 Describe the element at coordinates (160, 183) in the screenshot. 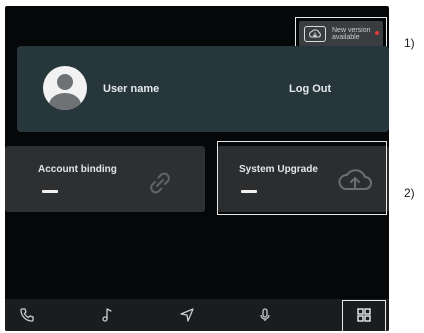

I see `link-icon` at that location.